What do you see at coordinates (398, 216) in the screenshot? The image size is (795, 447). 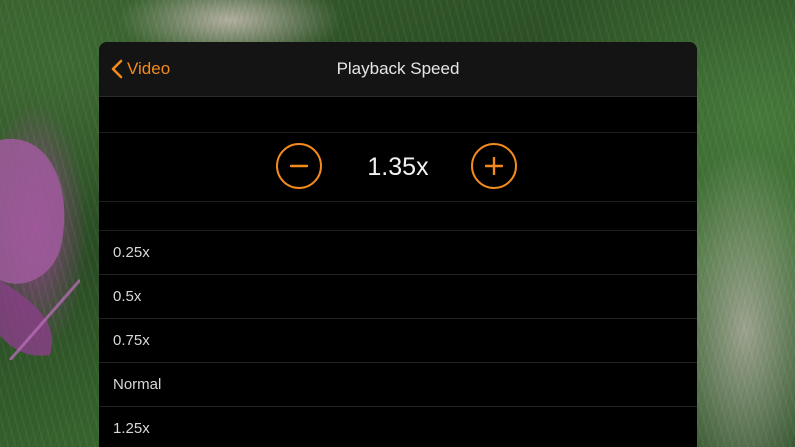 I see `section-gap` at bounding box center [398, 216].